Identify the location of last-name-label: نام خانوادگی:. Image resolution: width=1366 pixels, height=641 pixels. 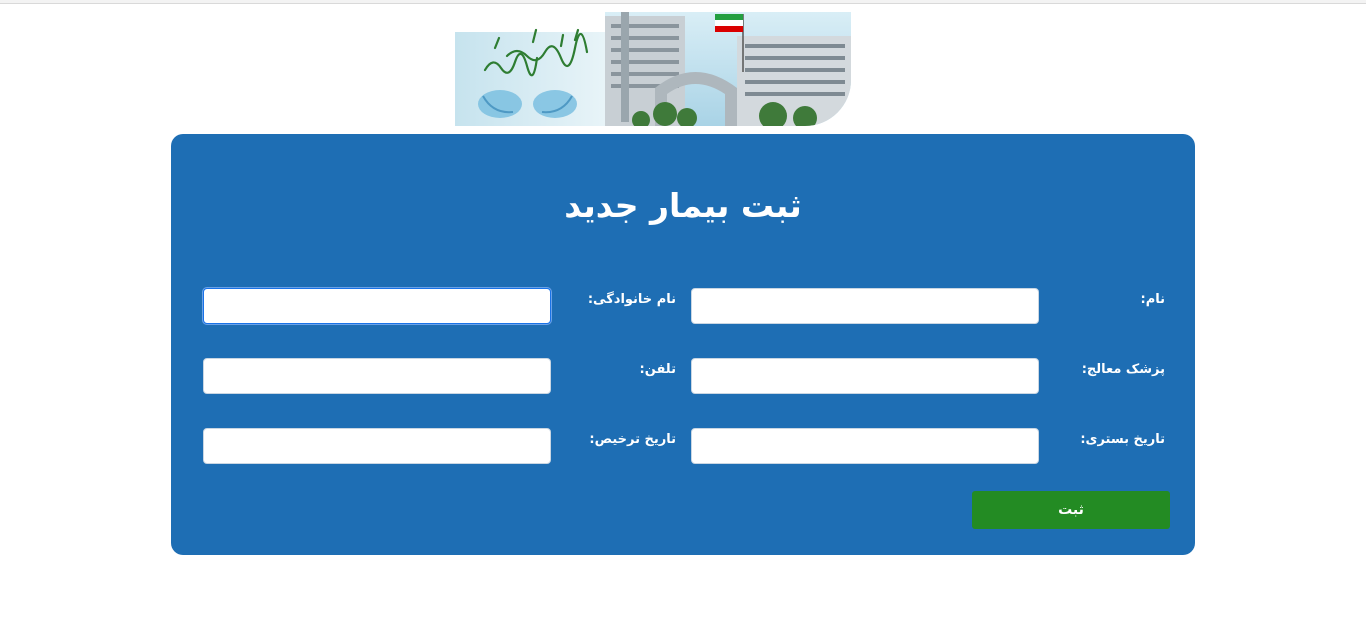
(631, 299).